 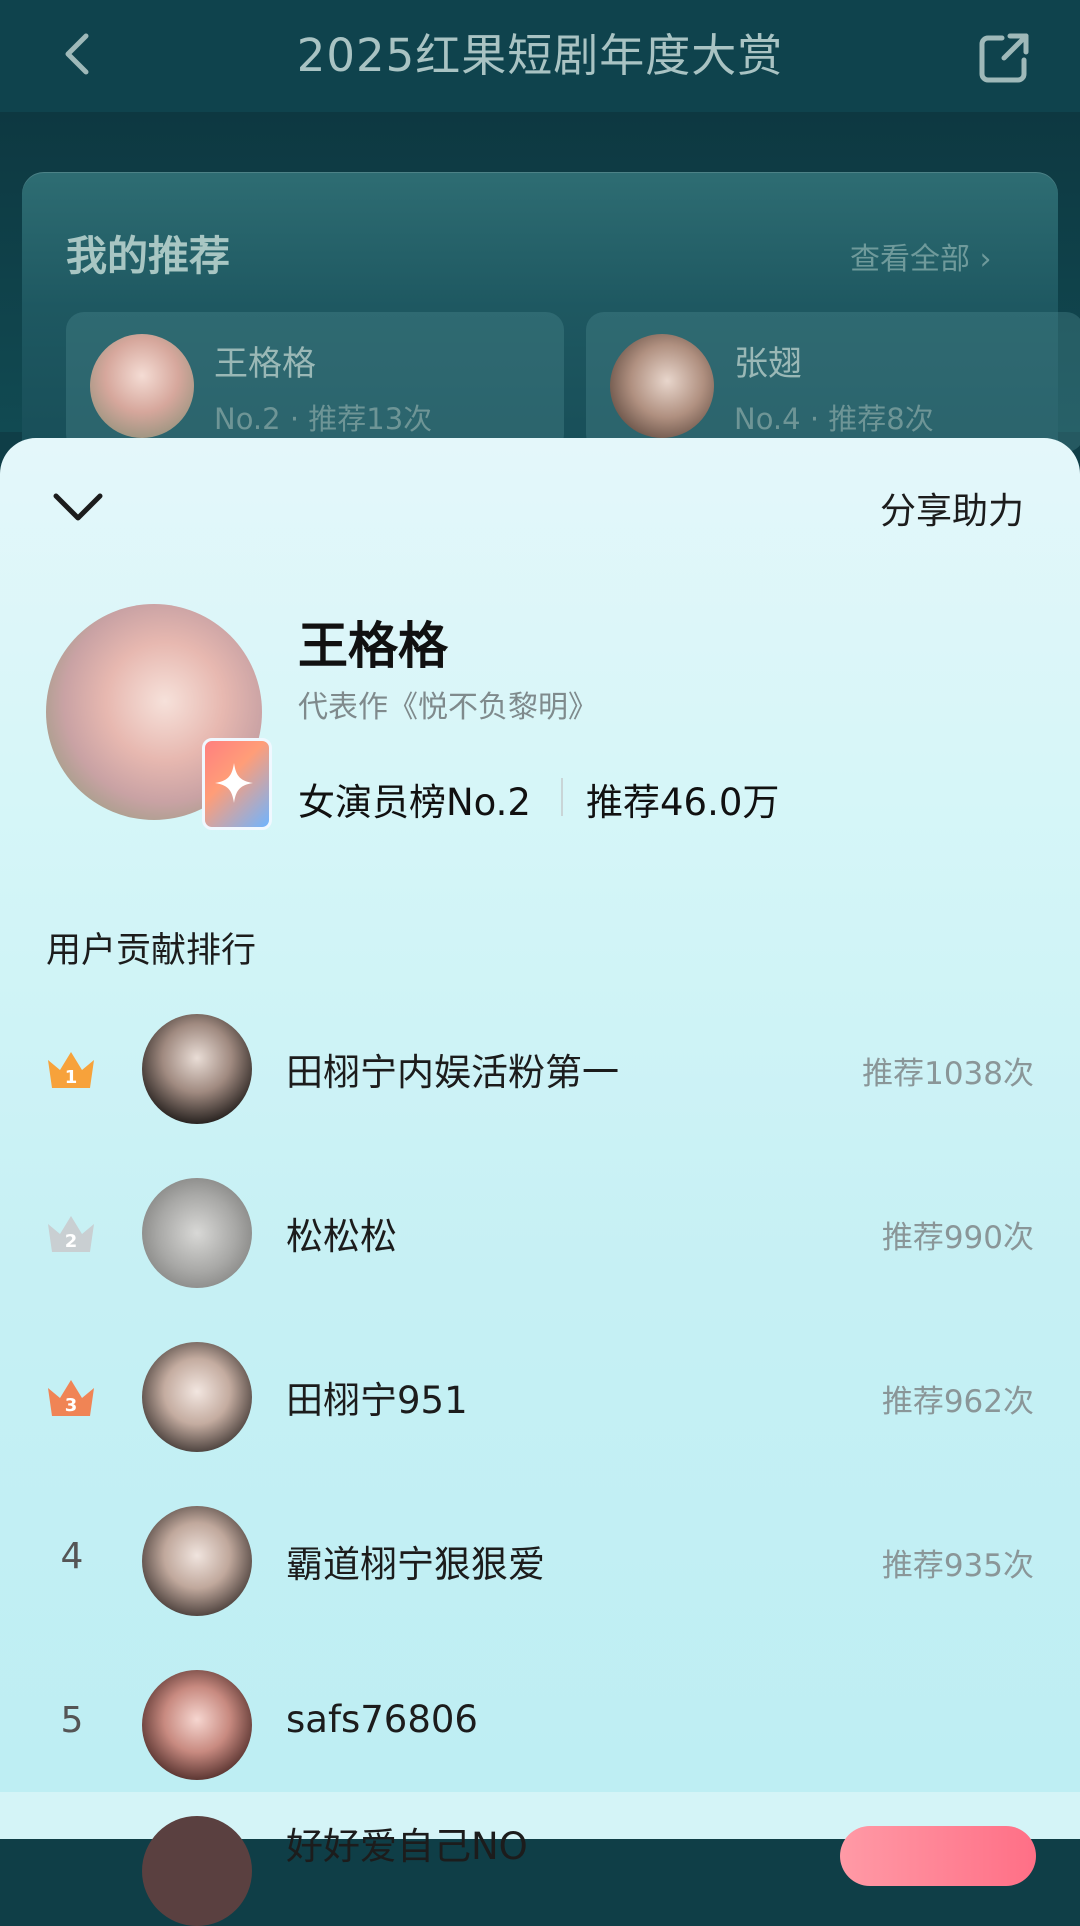 What do you see at coordinates (414, 802) in the screenshot?
I see `rank-label: 女演员榜No.2` at bounding box center [414, 802].